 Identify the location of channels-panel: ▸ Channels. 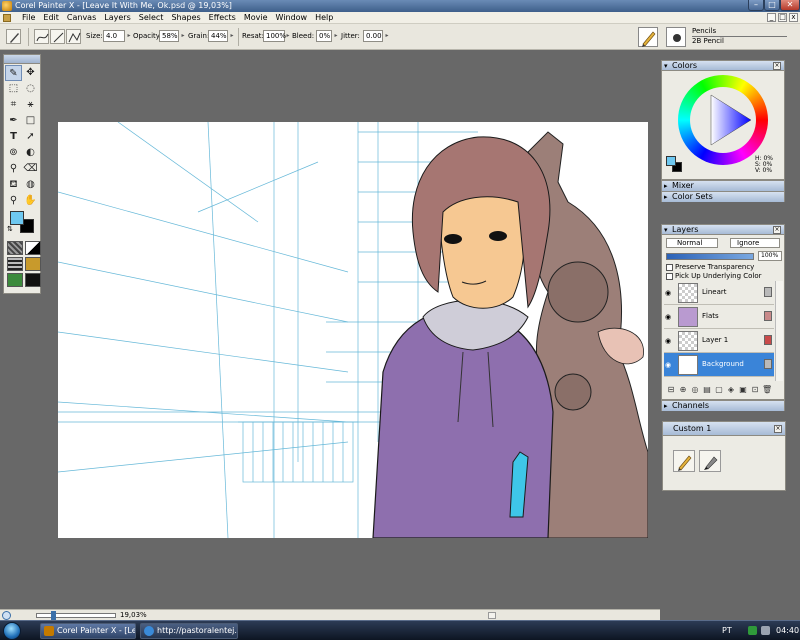
(723, 405).